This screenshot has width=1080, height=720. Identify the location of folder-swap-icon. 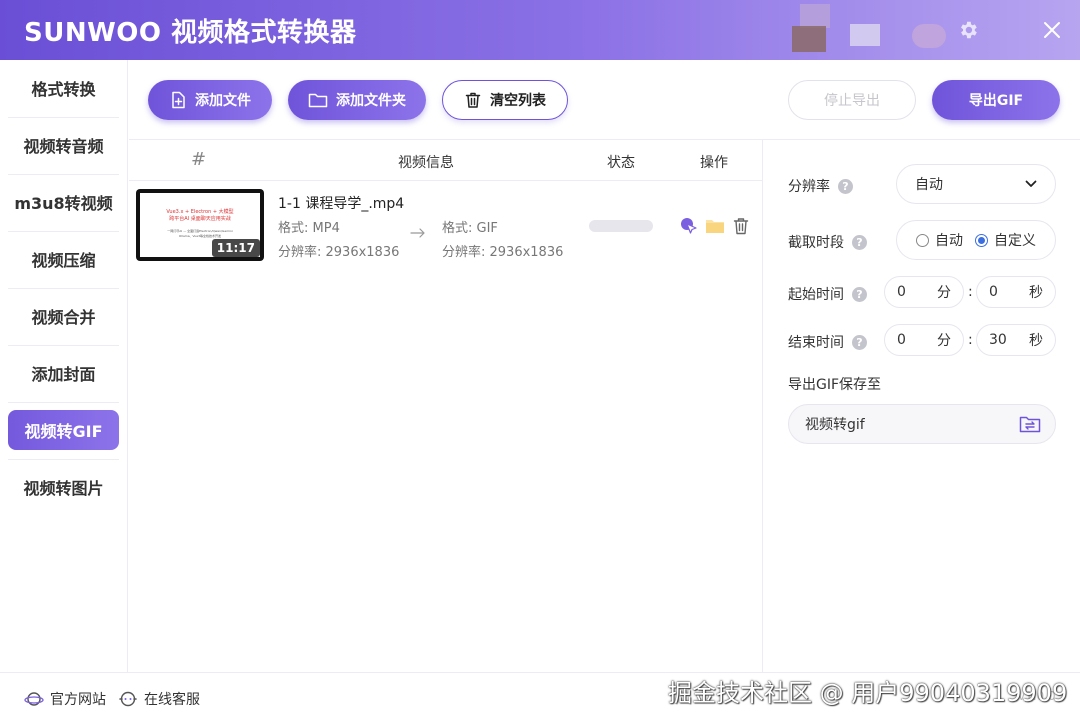
(1030, 424).